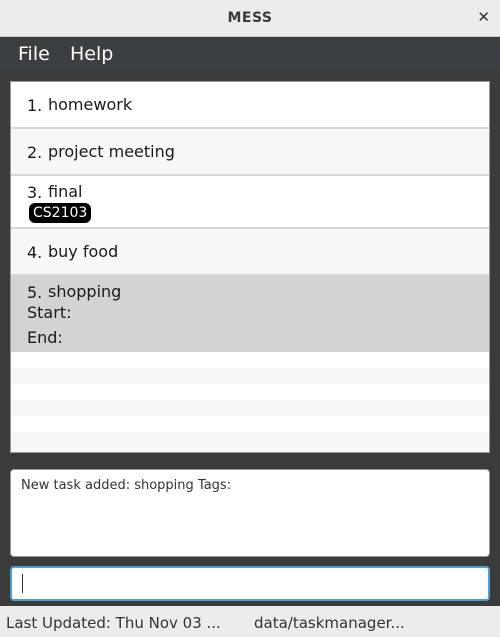  Describe the element at coordinates (83, 251) in the screenshot. I see `task-name: buy food` at that location.